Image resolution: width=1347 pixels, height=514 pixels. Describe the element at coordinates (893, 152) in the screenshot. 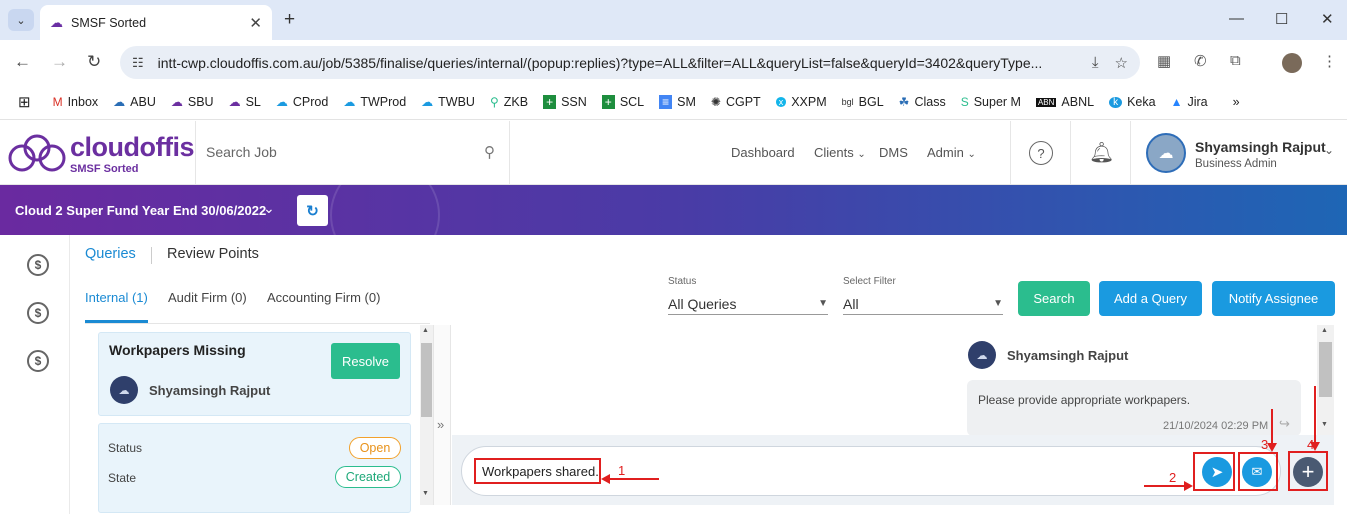

I see `nav-dms: DMS` at that location.